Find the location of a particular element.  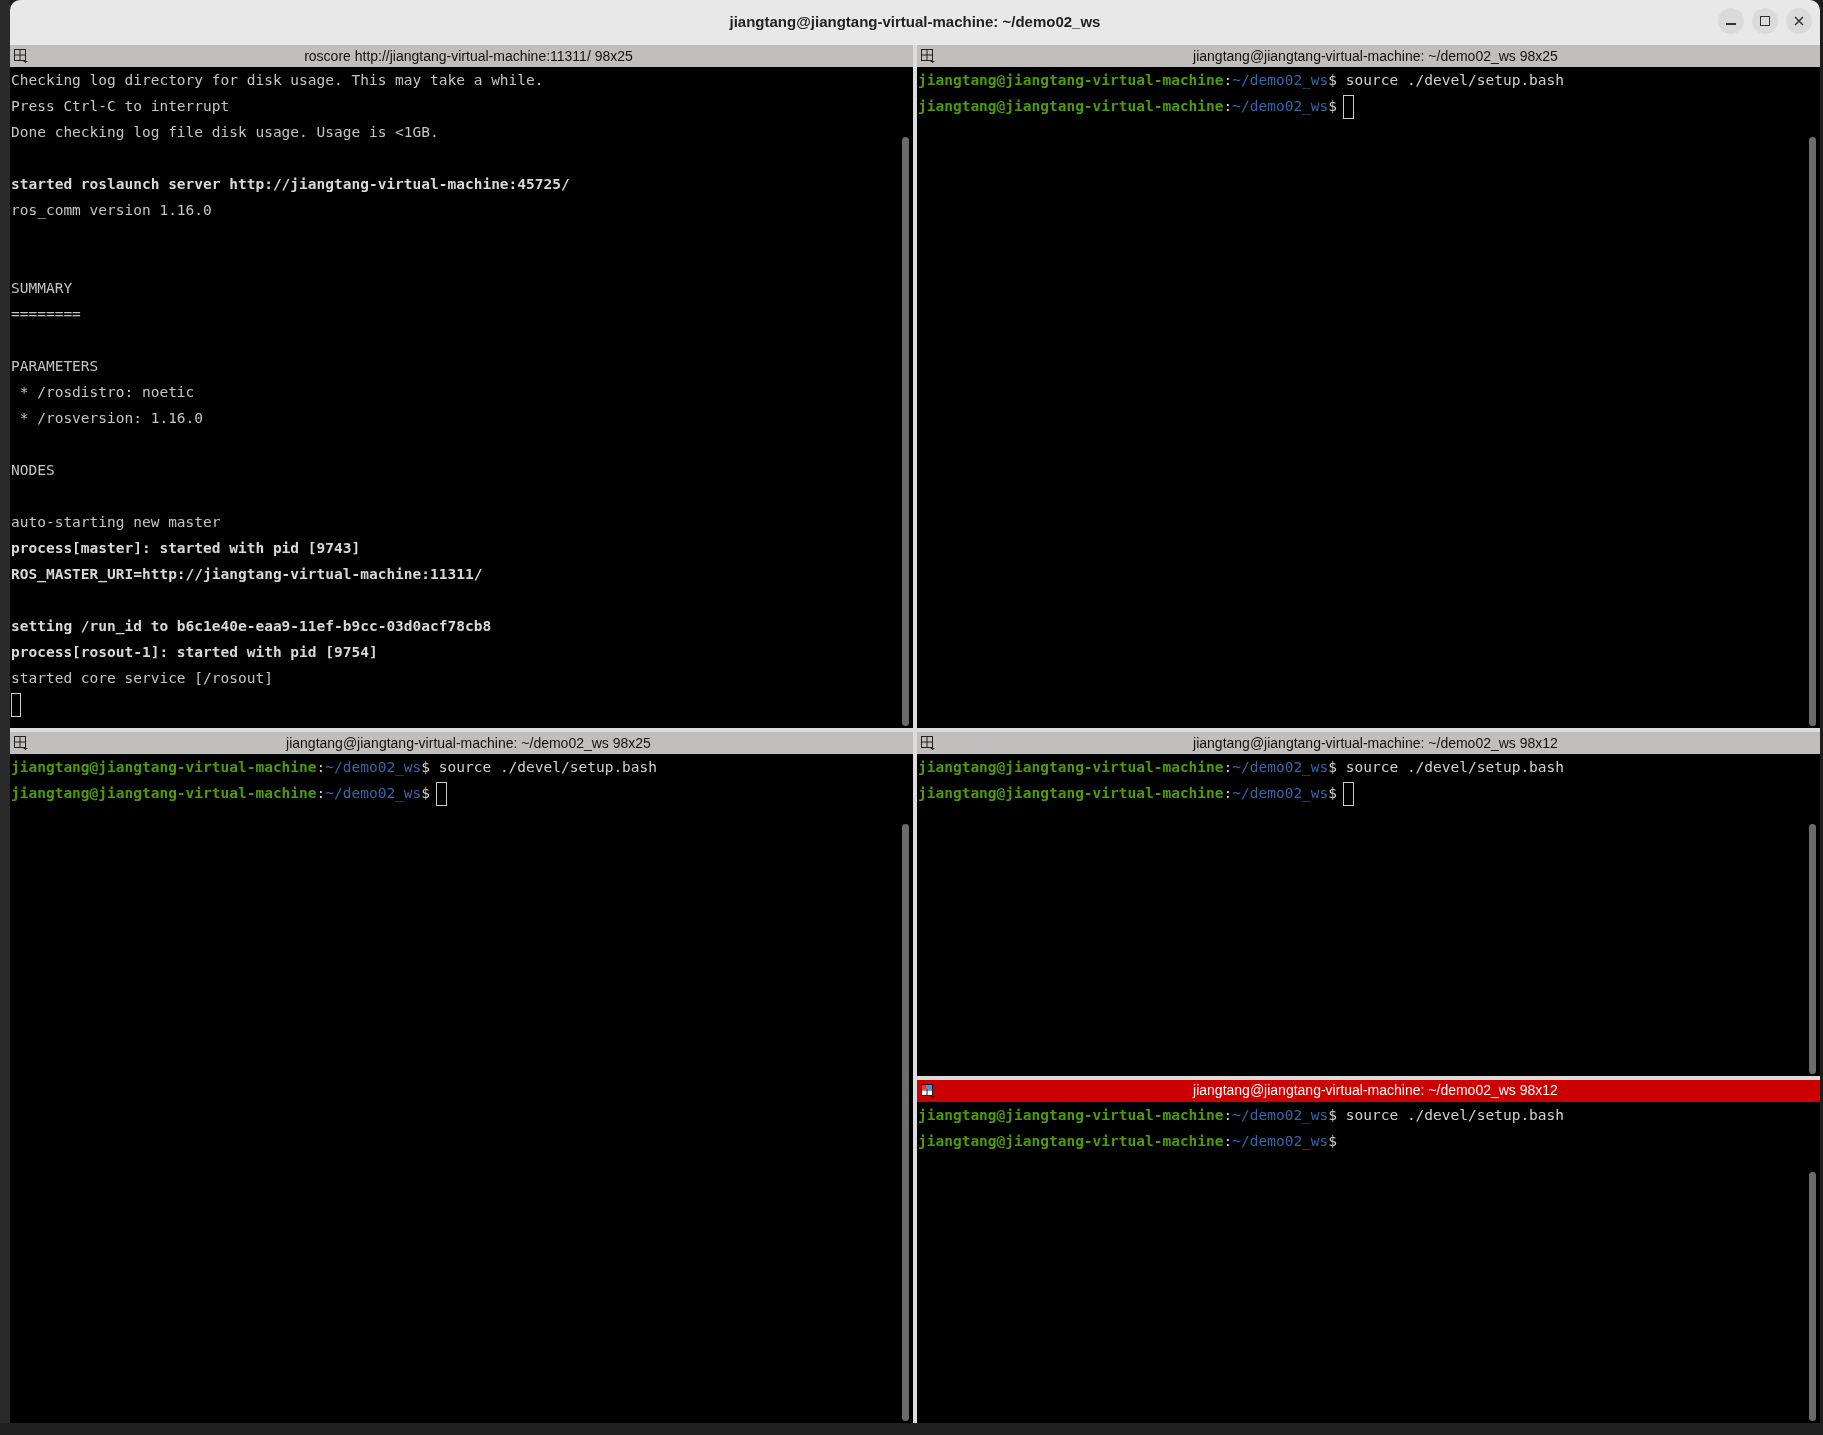

terminal-output-line: auto-starting new master is located at coordinates (116, 523).